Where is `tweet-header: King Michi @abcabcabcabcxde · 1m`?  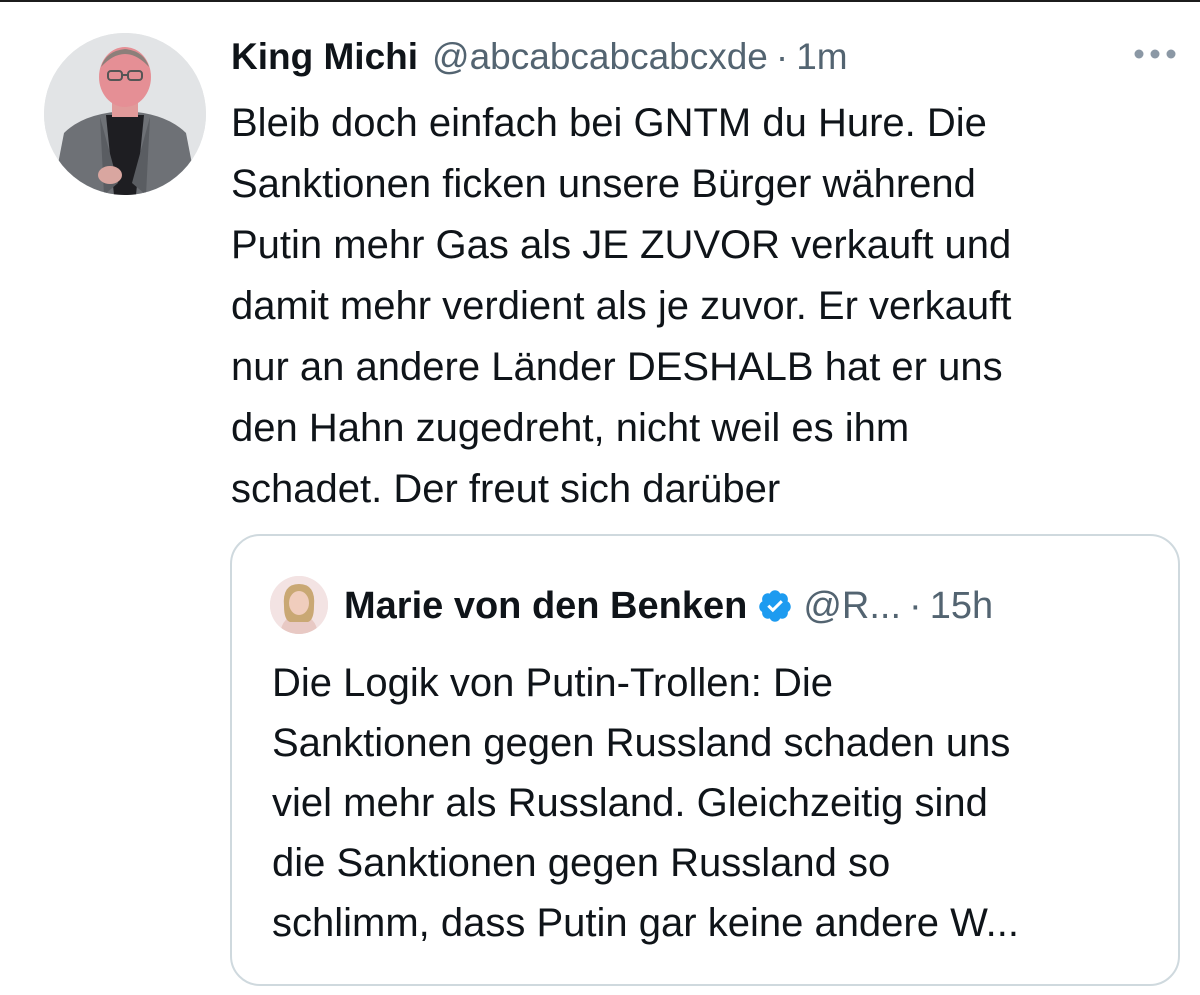 tweet-header: King Michi @abcabcabcabcxde · 1m is located at coordinates (539, 57).